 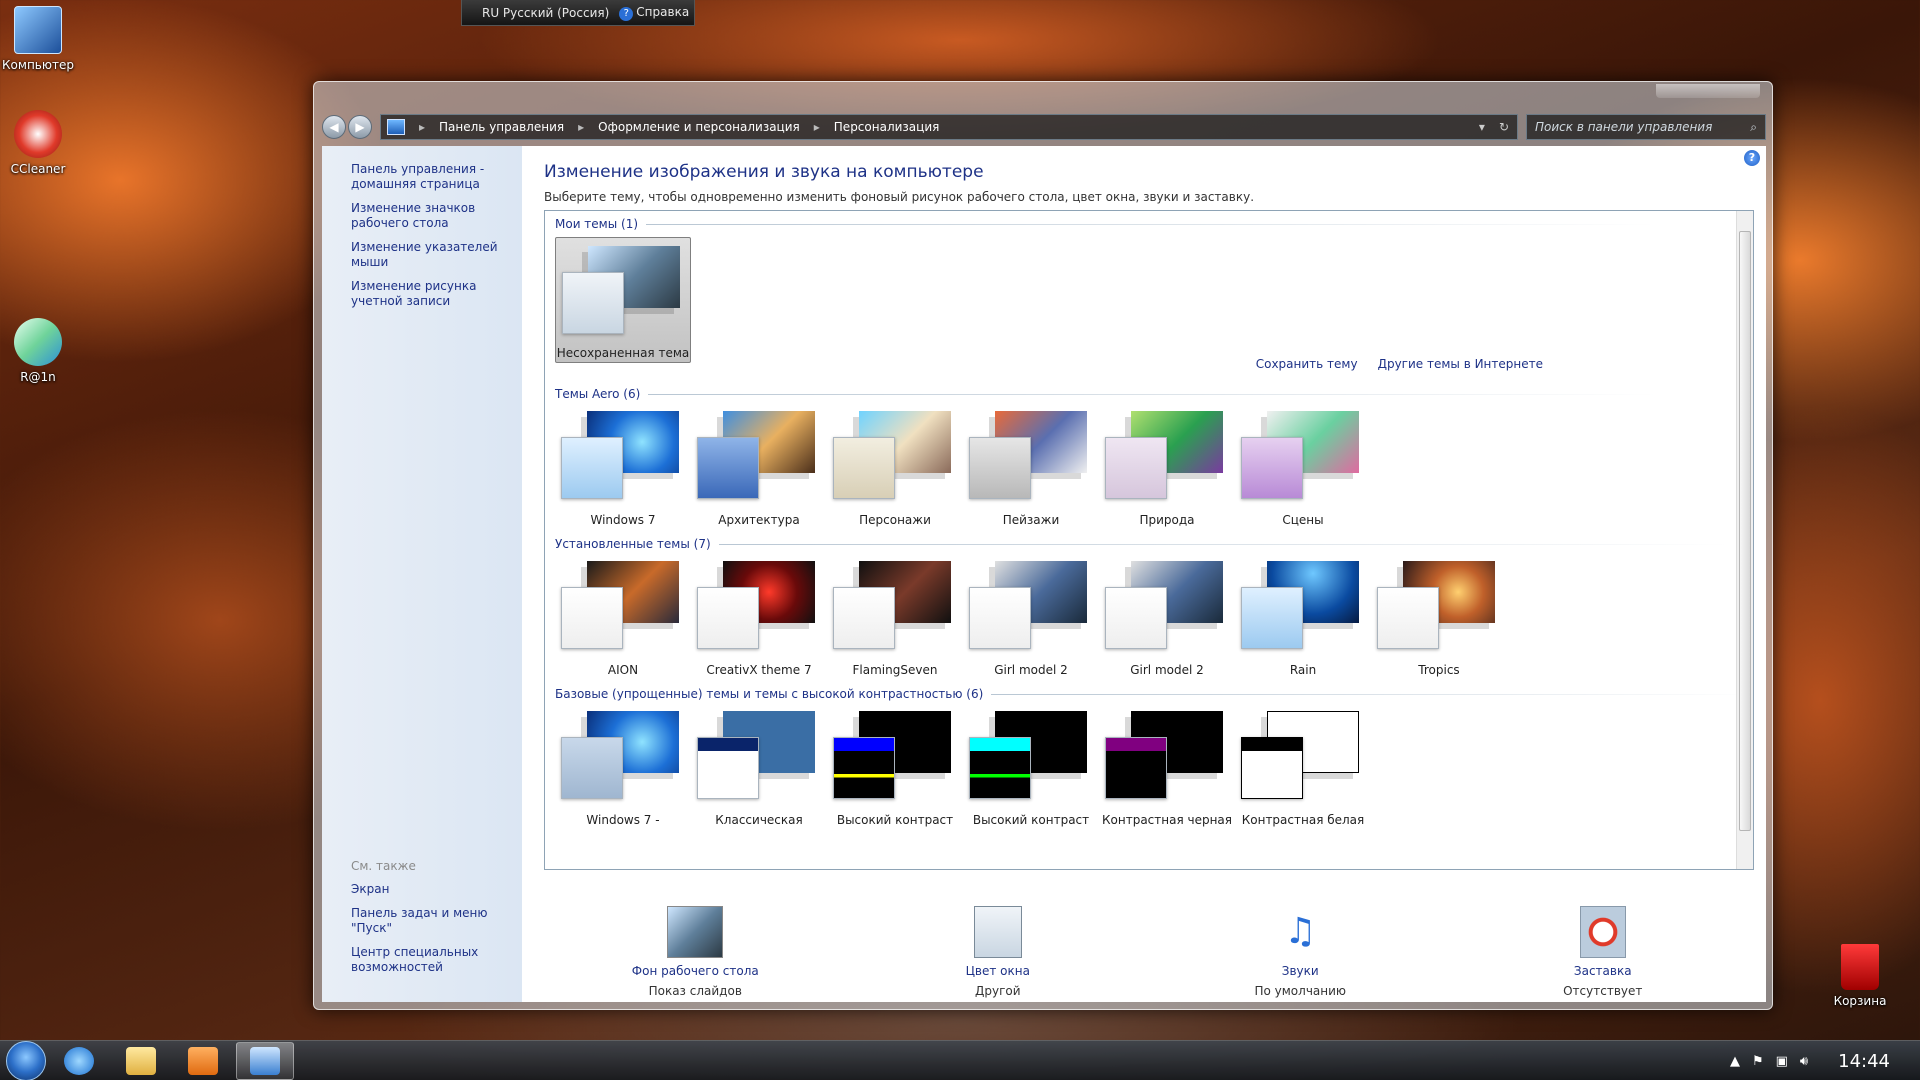 I want to click on theme-label: Сцены, so click(x=1303, y=520).